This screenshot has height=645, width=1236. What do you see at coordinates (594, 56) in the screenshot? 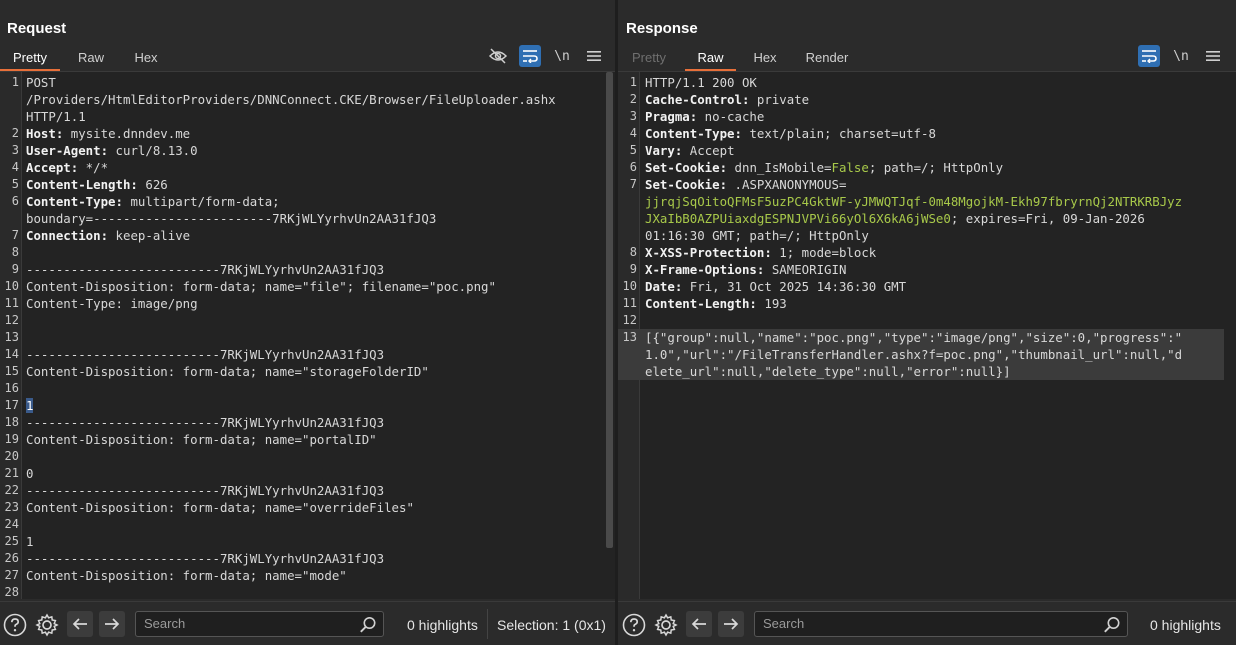
I see `request-menu-button` at bounding box center [594, 56].